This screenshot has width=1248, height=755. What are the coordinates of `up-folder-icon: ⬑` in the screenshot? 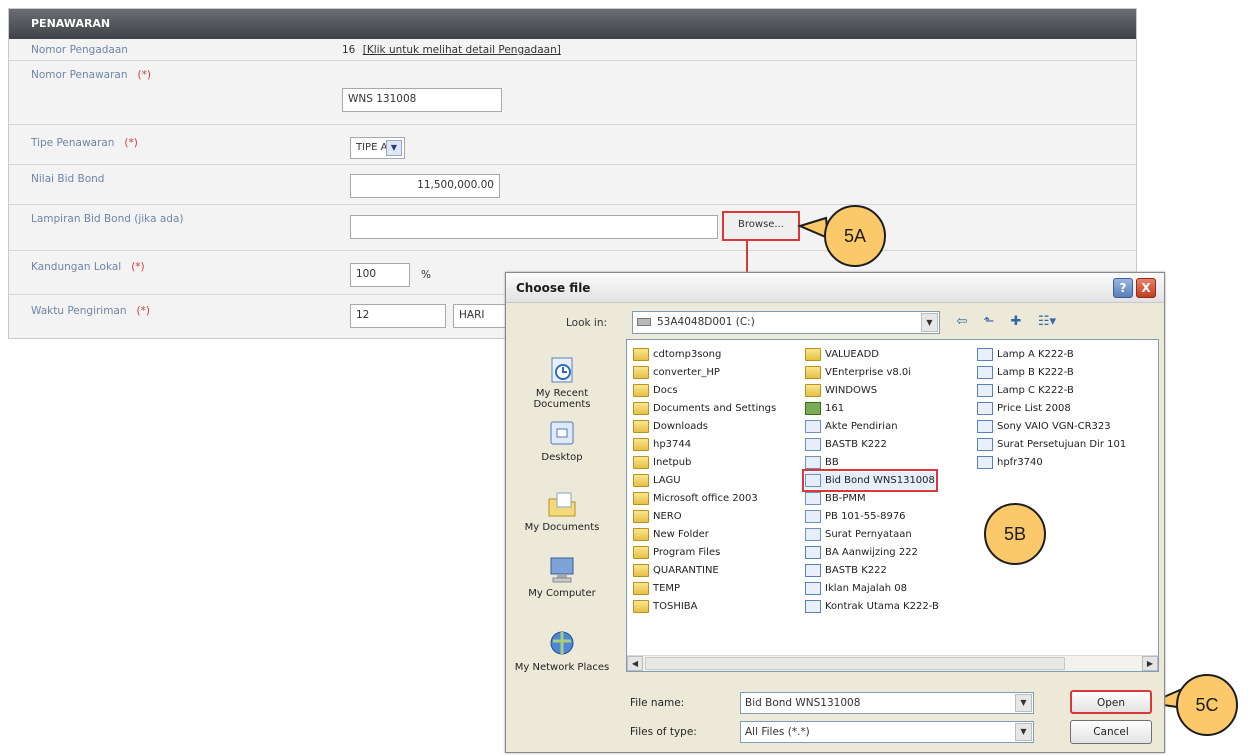 It's located at (989, 322).